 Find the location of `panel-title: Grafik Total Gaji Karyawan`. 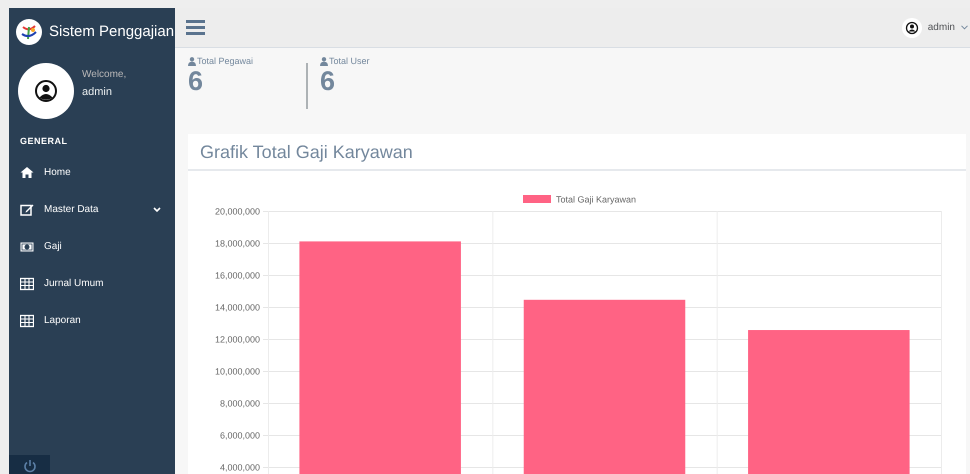

panel-title: Grafik Total Gaji Karyawan is located at coordinates (577, 152).